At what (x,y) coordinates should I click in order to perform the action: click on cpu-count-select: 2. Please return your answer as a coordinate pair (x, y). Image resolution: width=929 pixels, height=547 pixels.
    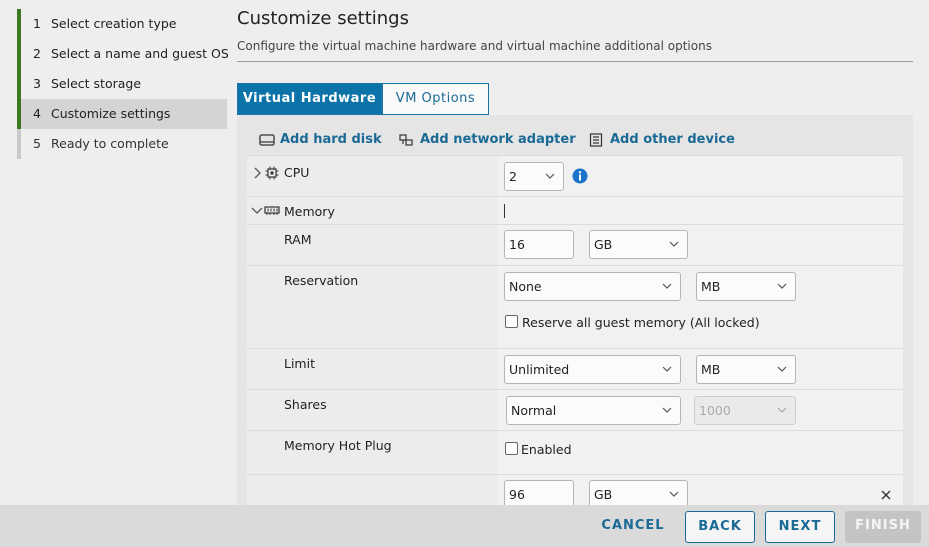
    Looking at the image, I should click on (534, 176).